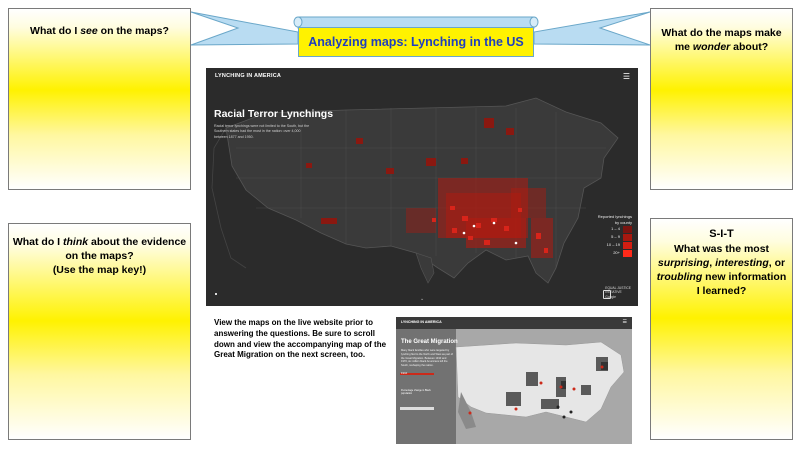  What do you see at coordinates (137, 242) in the screenshot?
I see `question-think-post: about the evidence` at bounding box center [137, 242].